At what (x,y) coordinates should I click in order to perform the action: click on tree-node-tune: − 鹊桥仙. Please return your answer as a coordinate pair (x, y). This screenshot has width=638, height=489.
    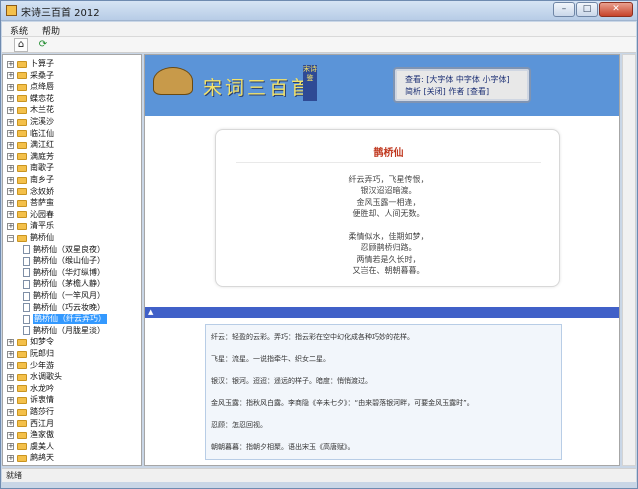
    Looking at the image, I should click on (30, 238).